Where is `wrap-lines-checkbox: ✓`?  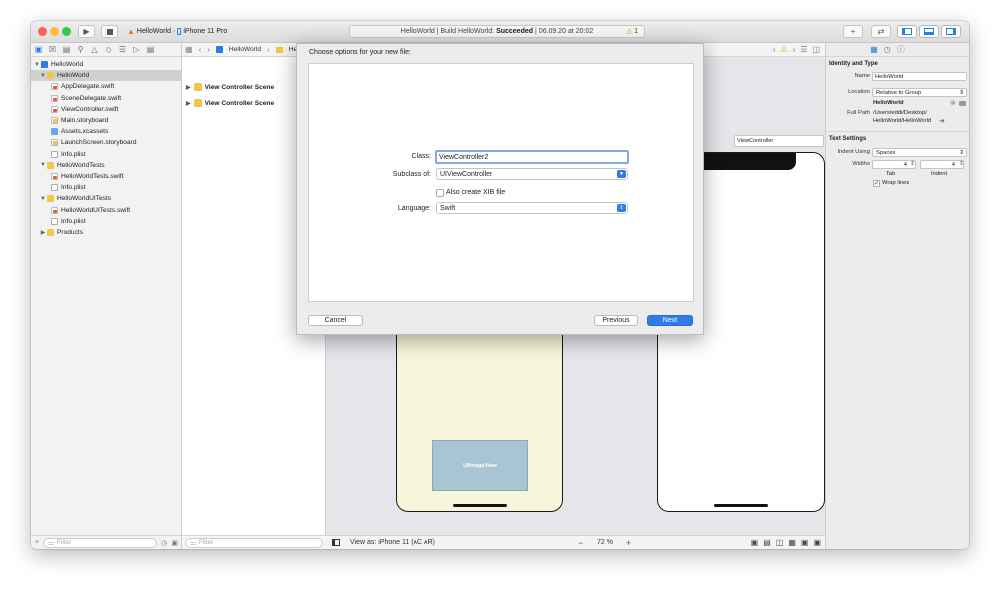 wrap-lines-checkbox: ✓ is located at coordinates (876, 183).